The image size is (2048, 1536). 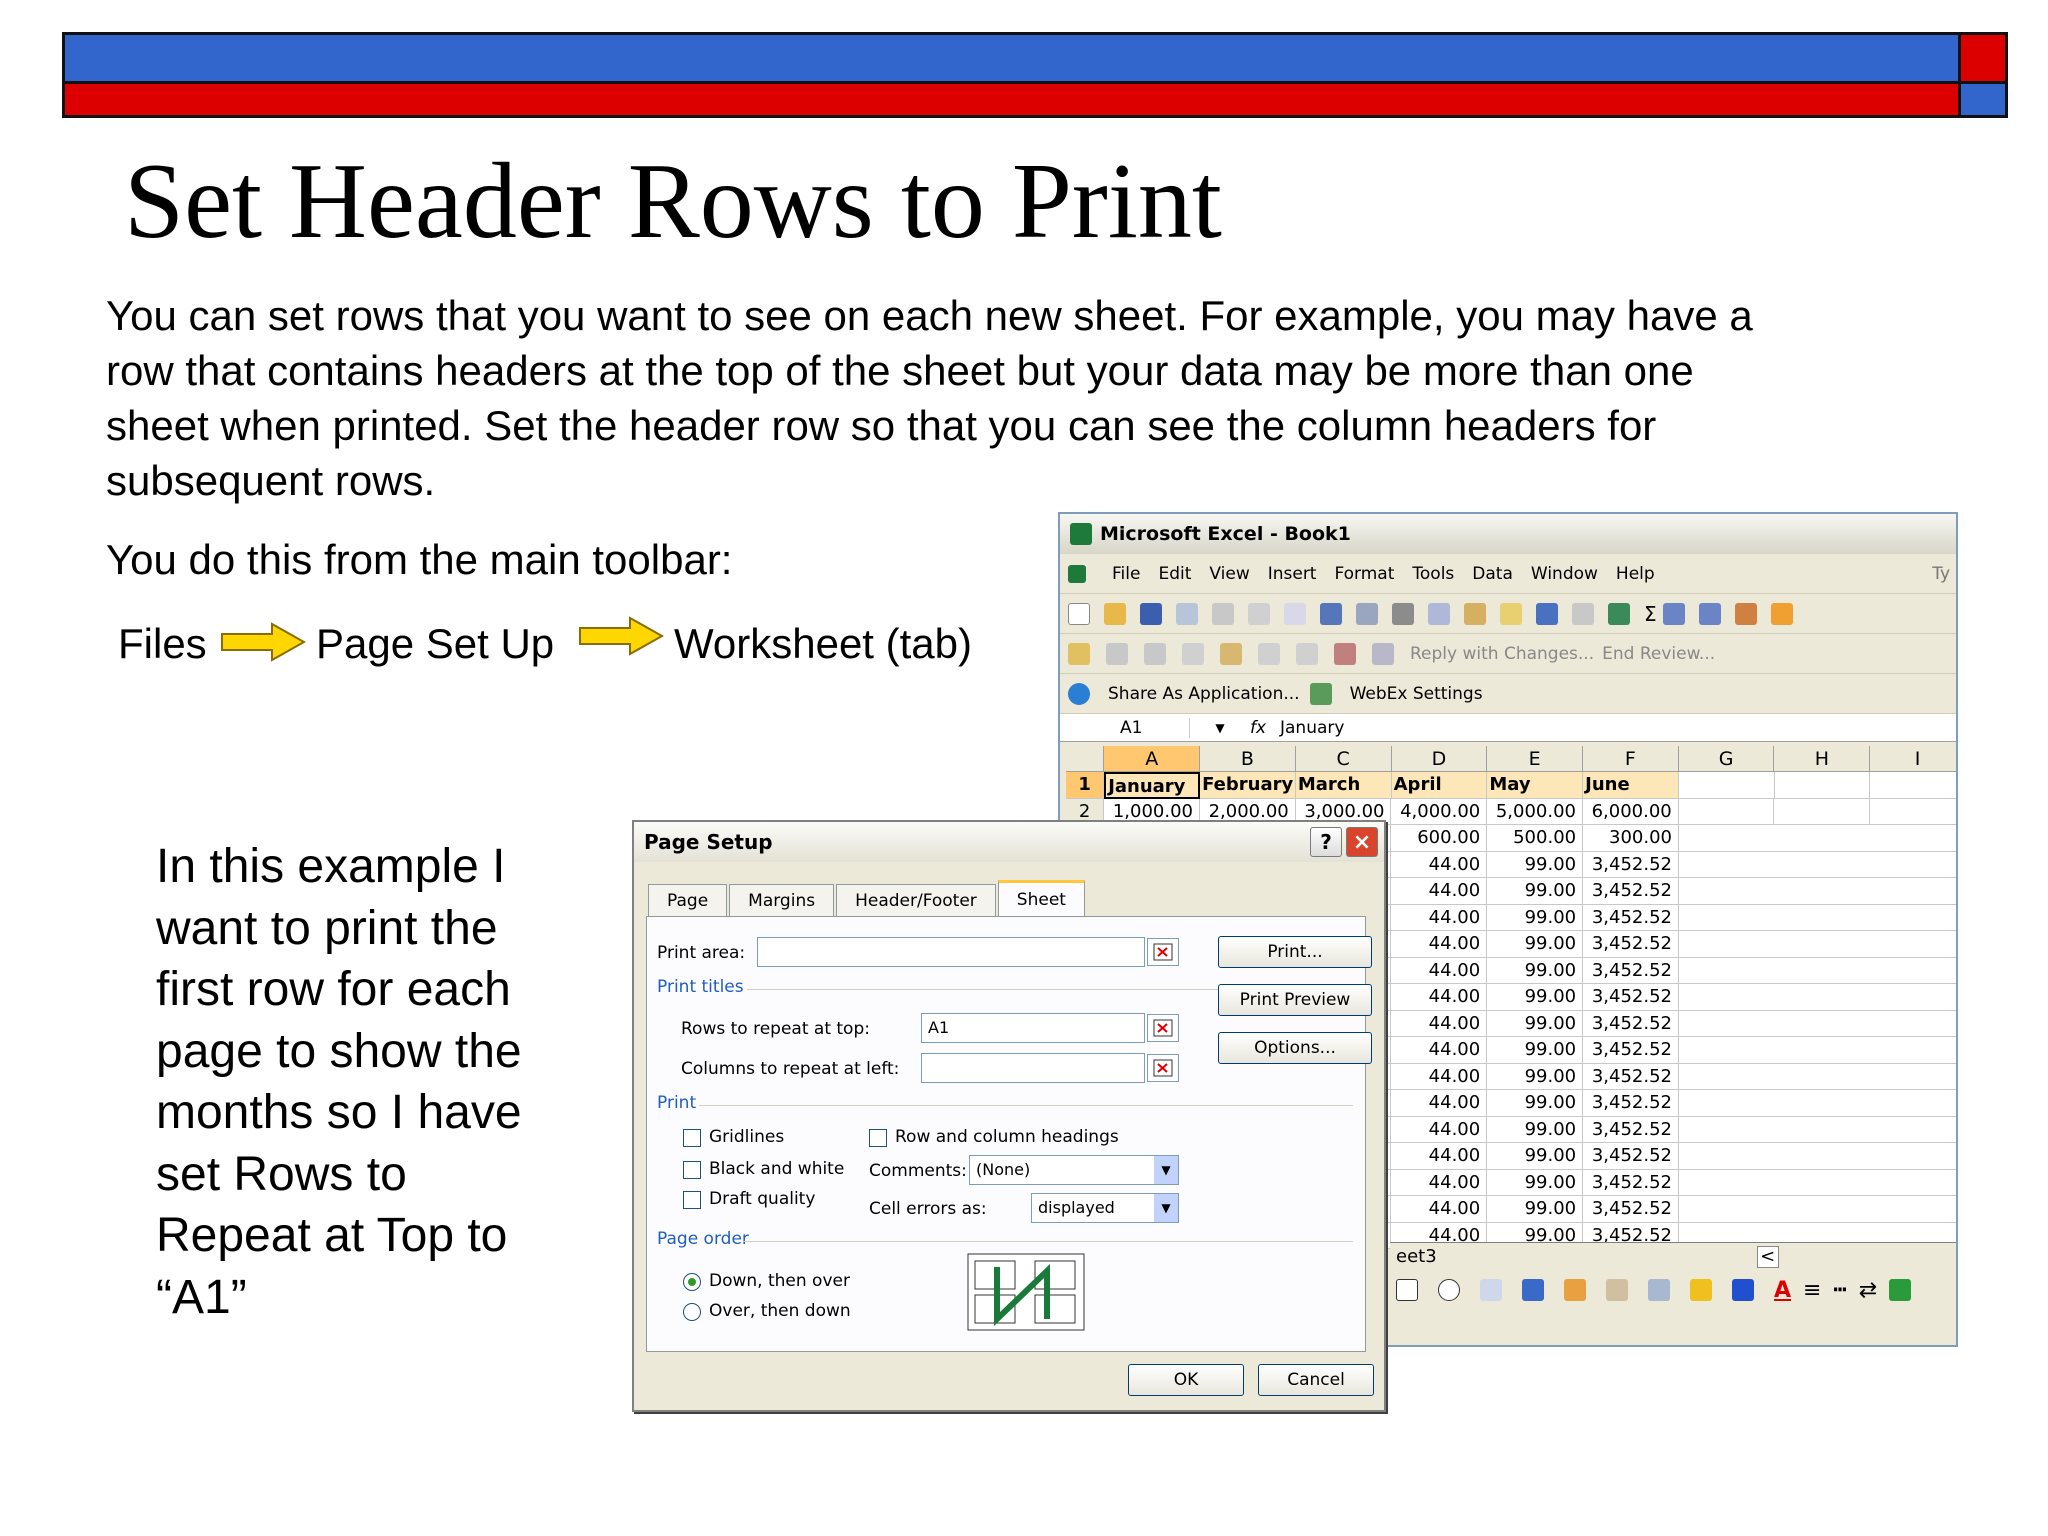 What do you see at coordinates (1439, 811) in the screenshot?
I see `cell: 4,000.00` at bounding box center [1439, 811].